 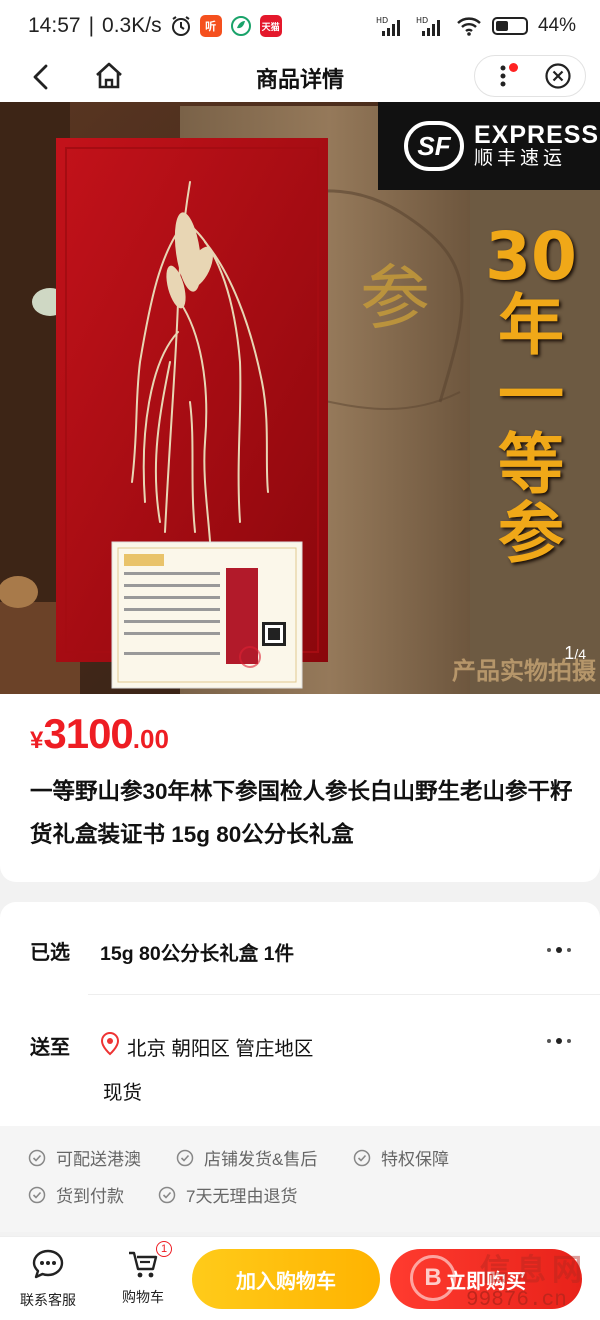 I want to click on guarantee-label: 货到付款, so click(x=90, y=1196).